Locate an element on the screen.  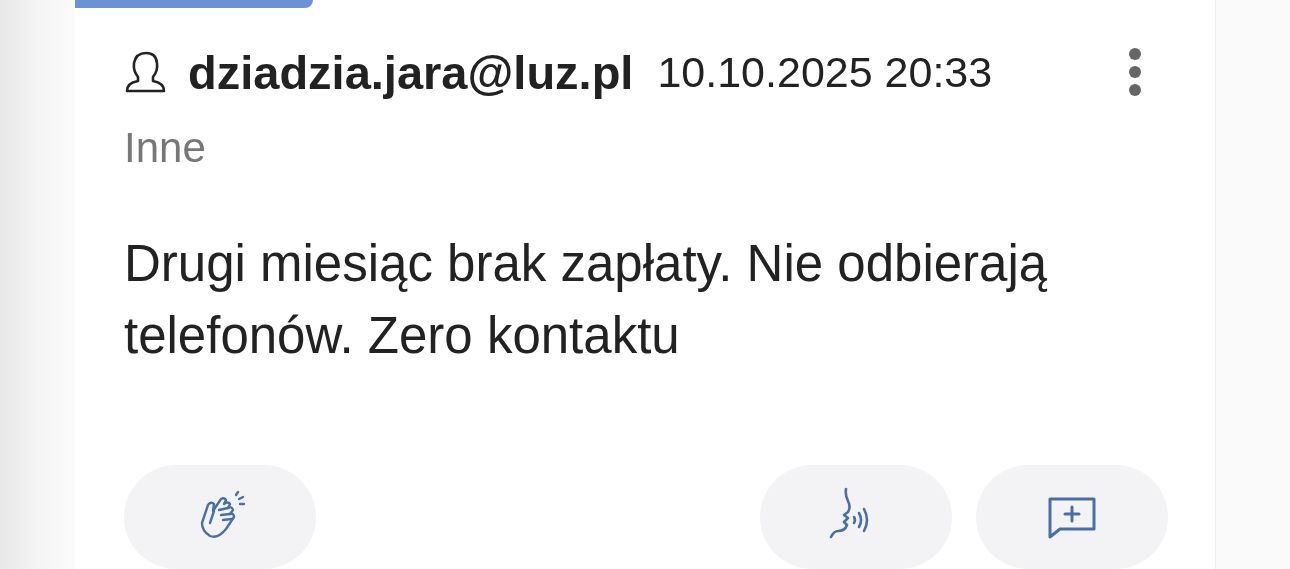
person-icon is located at coordinates (146, 72).